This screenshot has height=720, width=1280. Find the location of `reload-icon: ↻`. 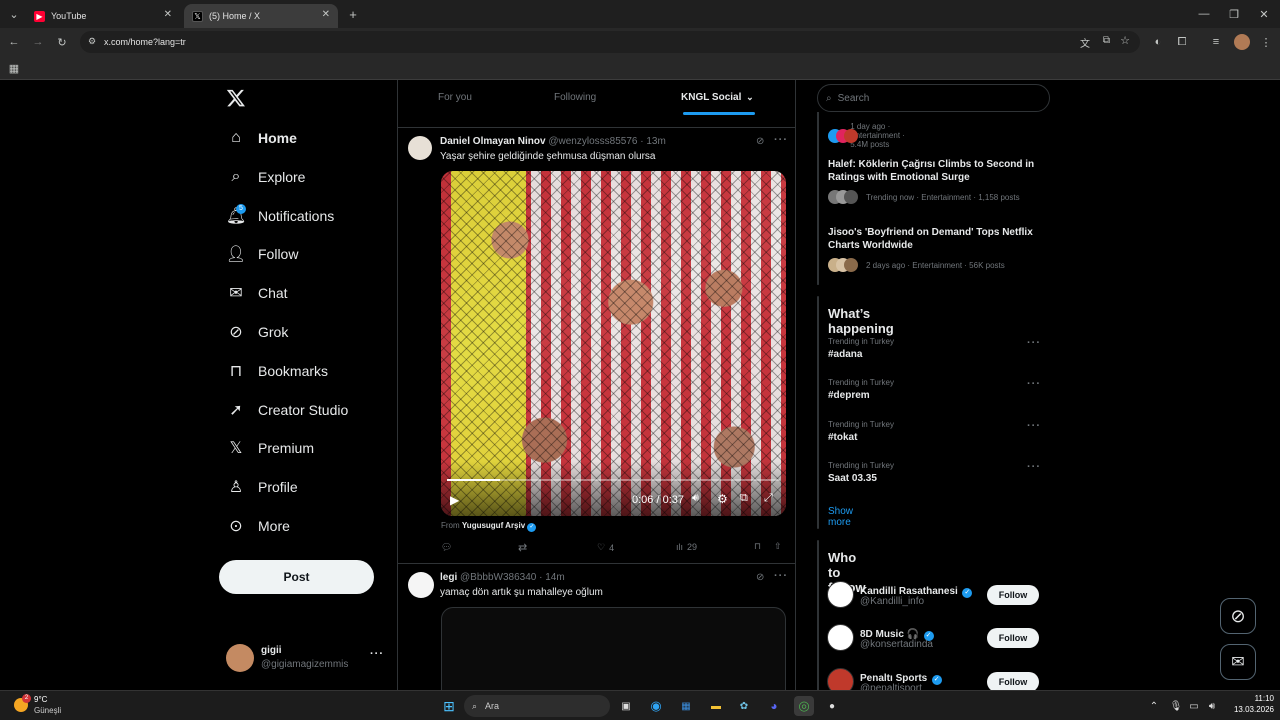

reload-icon: ↻ is located at coordinates (62, 42).